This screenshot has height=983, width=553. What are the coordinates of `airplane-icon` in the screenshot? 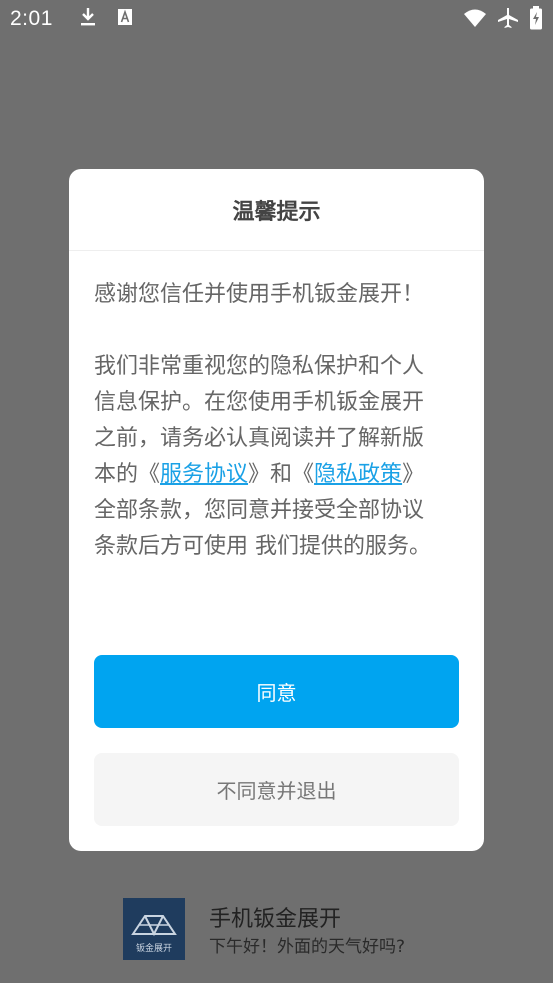 It's located at (508, 20).